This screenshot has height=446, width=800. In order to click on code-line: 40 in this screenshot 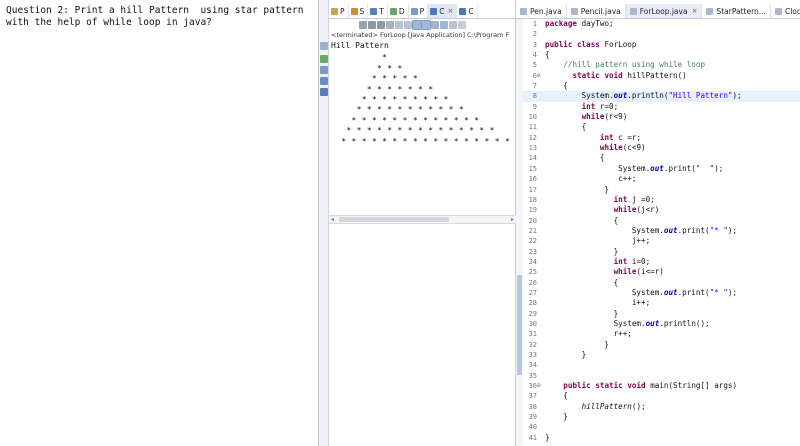, I will do `click(661, 427)`.